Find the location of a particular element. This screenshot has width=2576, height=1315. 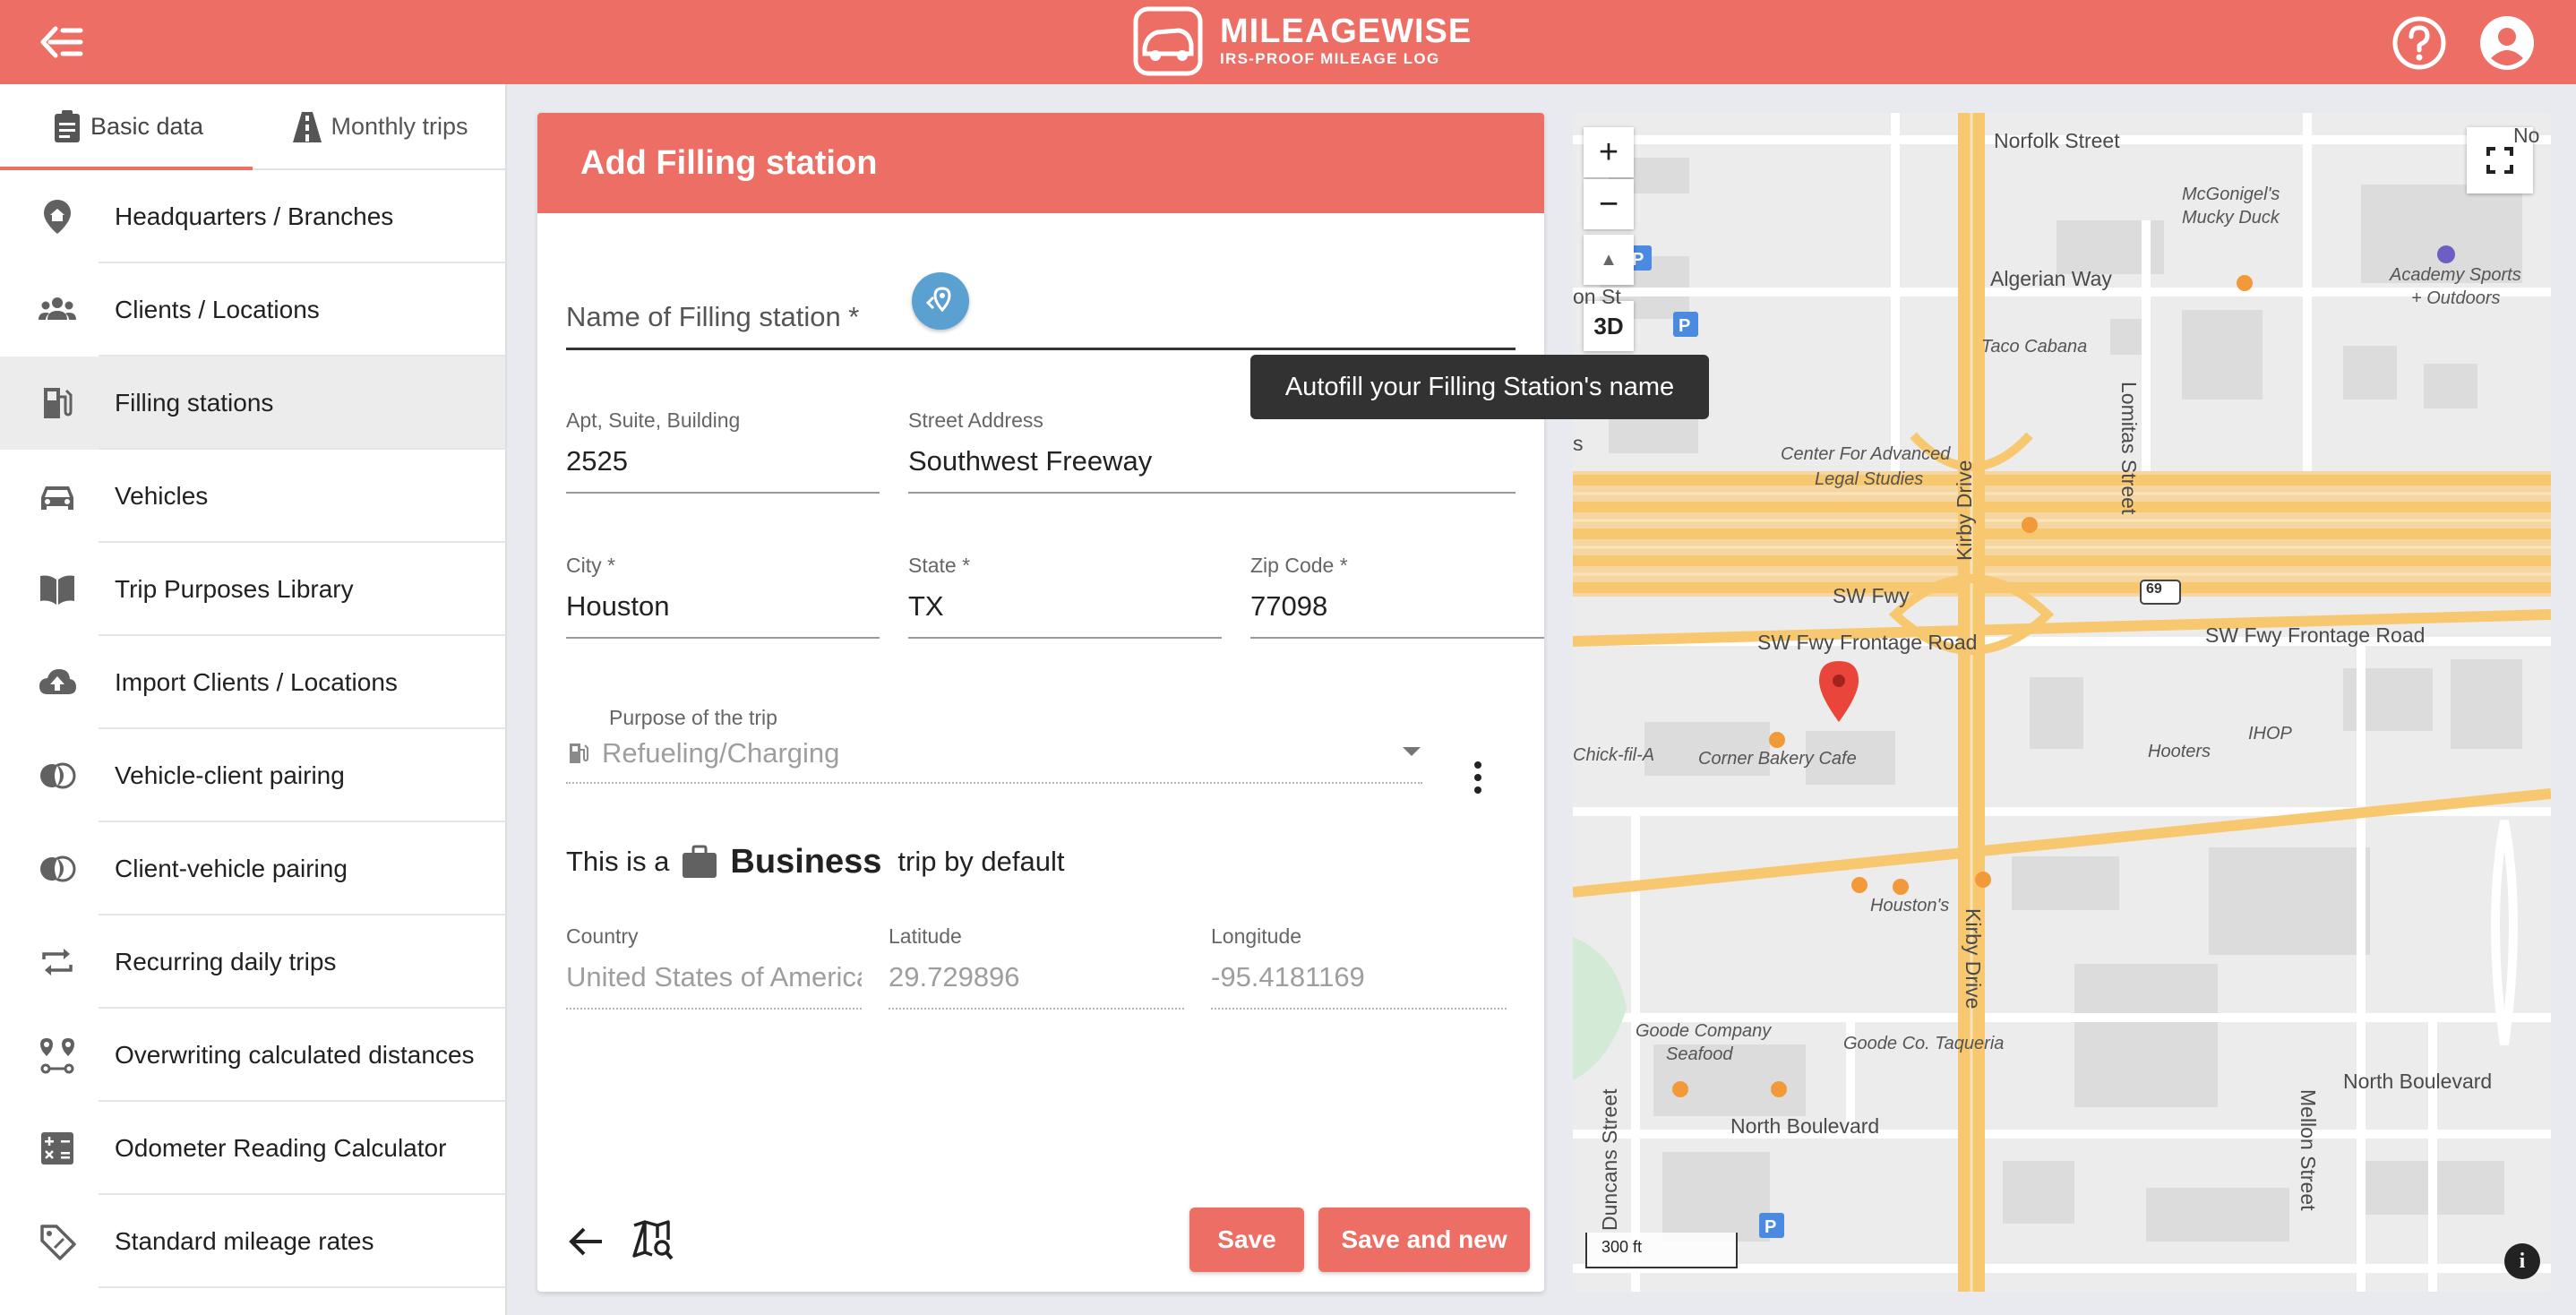

save-and-new-button: Save and new is located at coordinates (1424, 1240).